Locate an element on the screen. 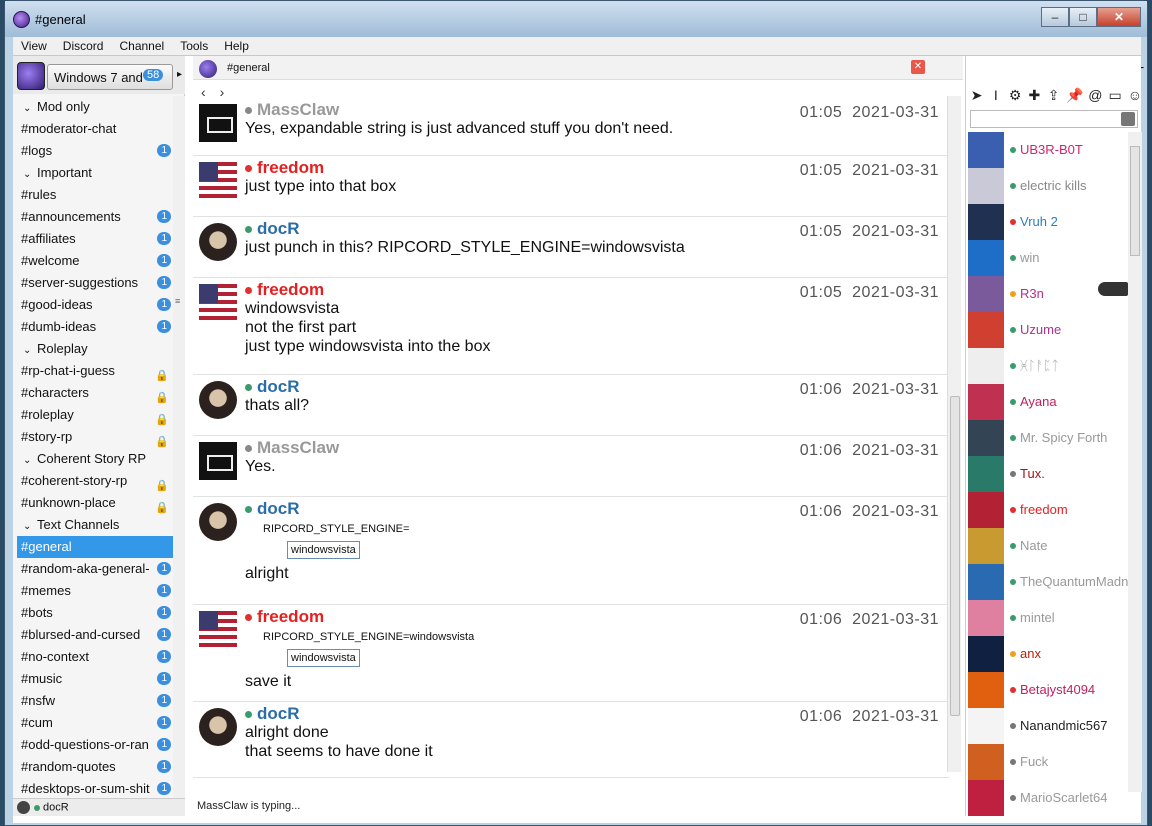 This screenshot has height=826, width=1152. mention-icon: @ is located at coordinates (1095, 95).